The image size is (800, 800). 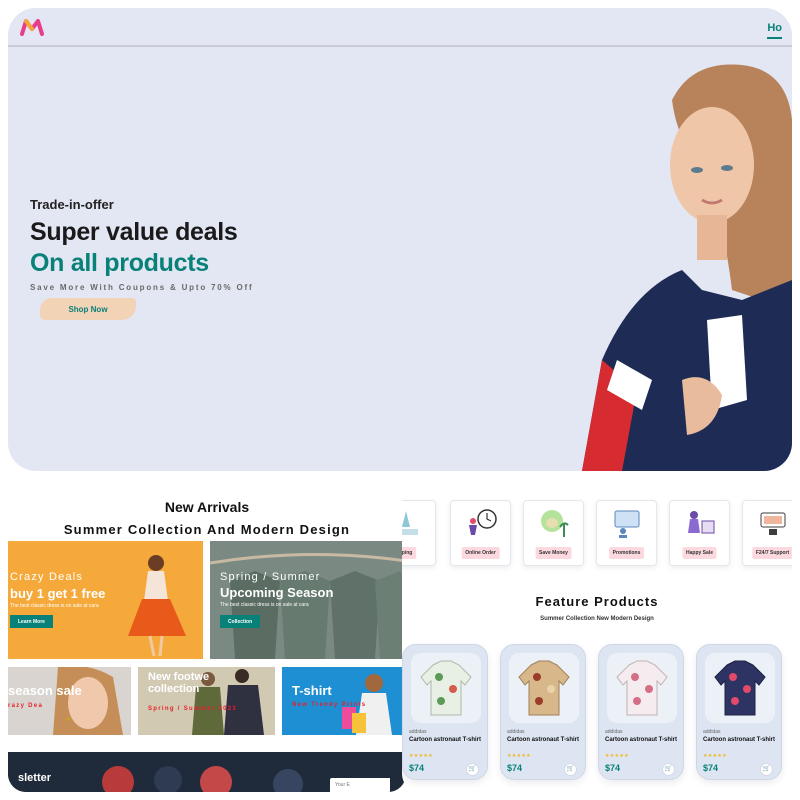 I want to click on hero-model-image, so click(x=687, y=267).